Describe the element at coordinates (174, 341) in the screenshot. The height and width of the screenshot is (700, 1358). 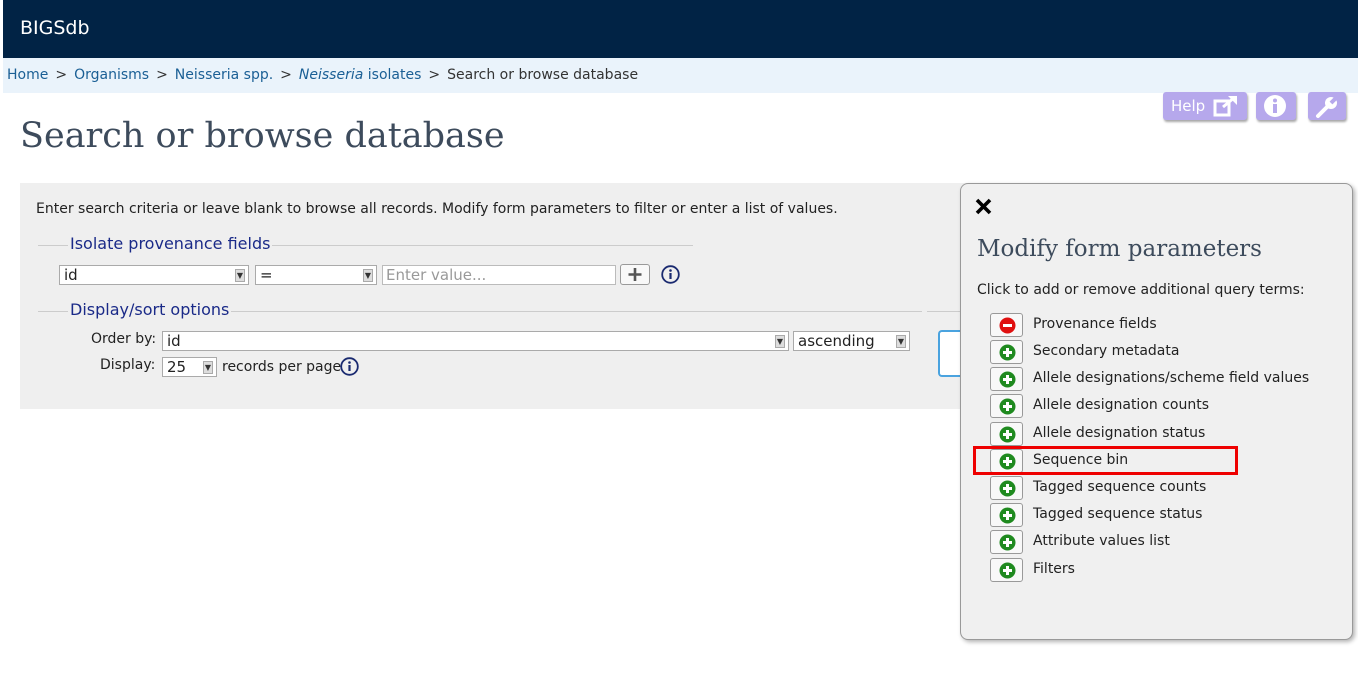
I see `order-by-select-value: id` at that location.